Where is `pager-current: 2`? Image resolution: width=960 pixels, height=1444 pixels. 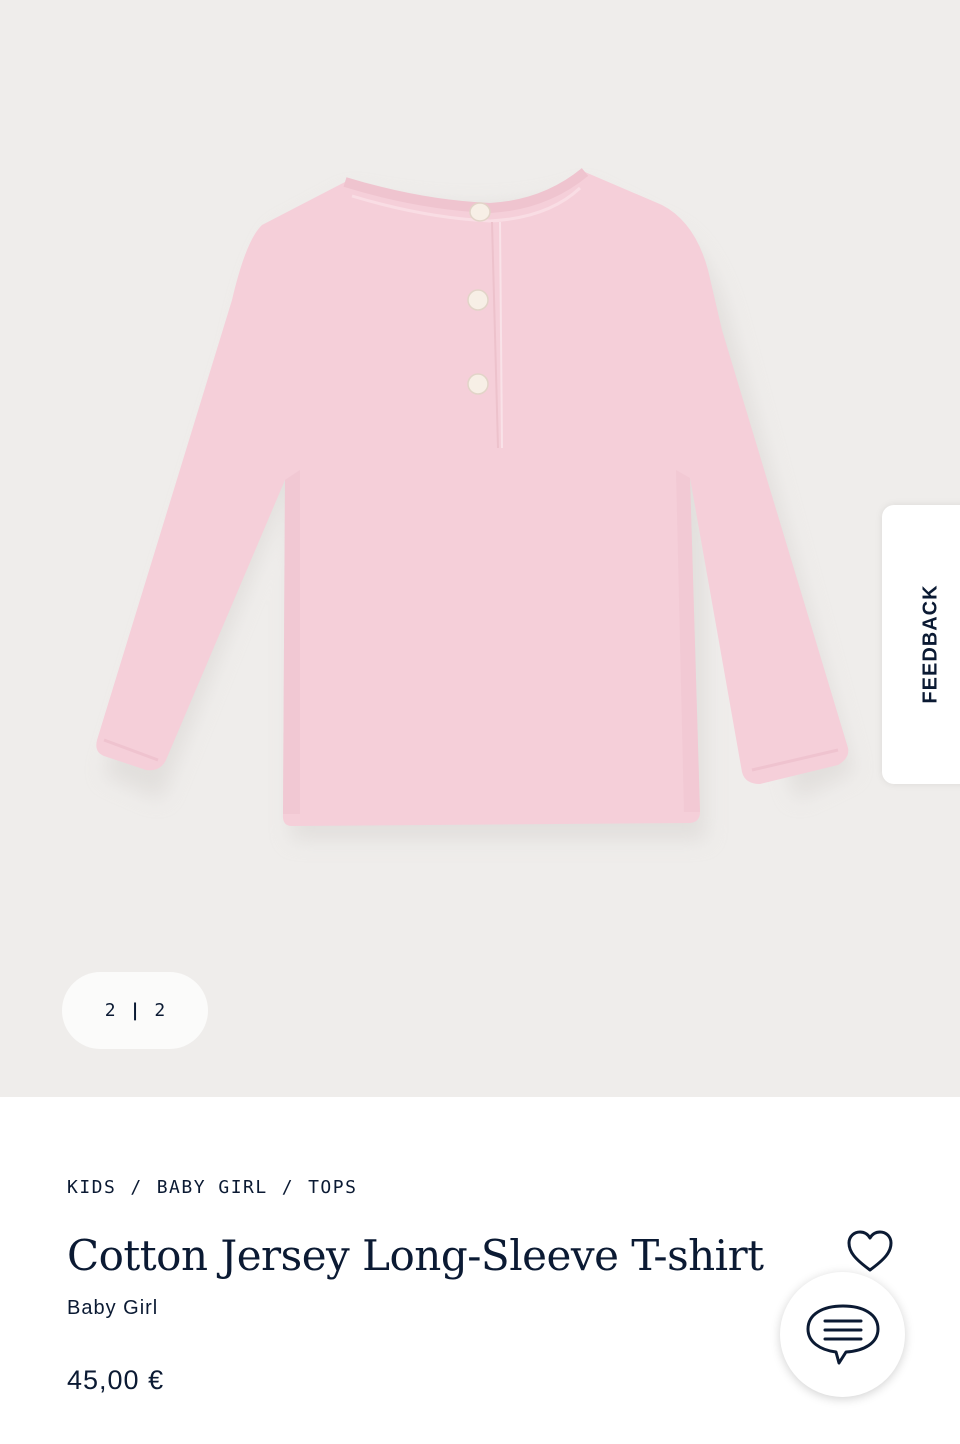
pager-current: 2 is located at coordinates (110, 1010).